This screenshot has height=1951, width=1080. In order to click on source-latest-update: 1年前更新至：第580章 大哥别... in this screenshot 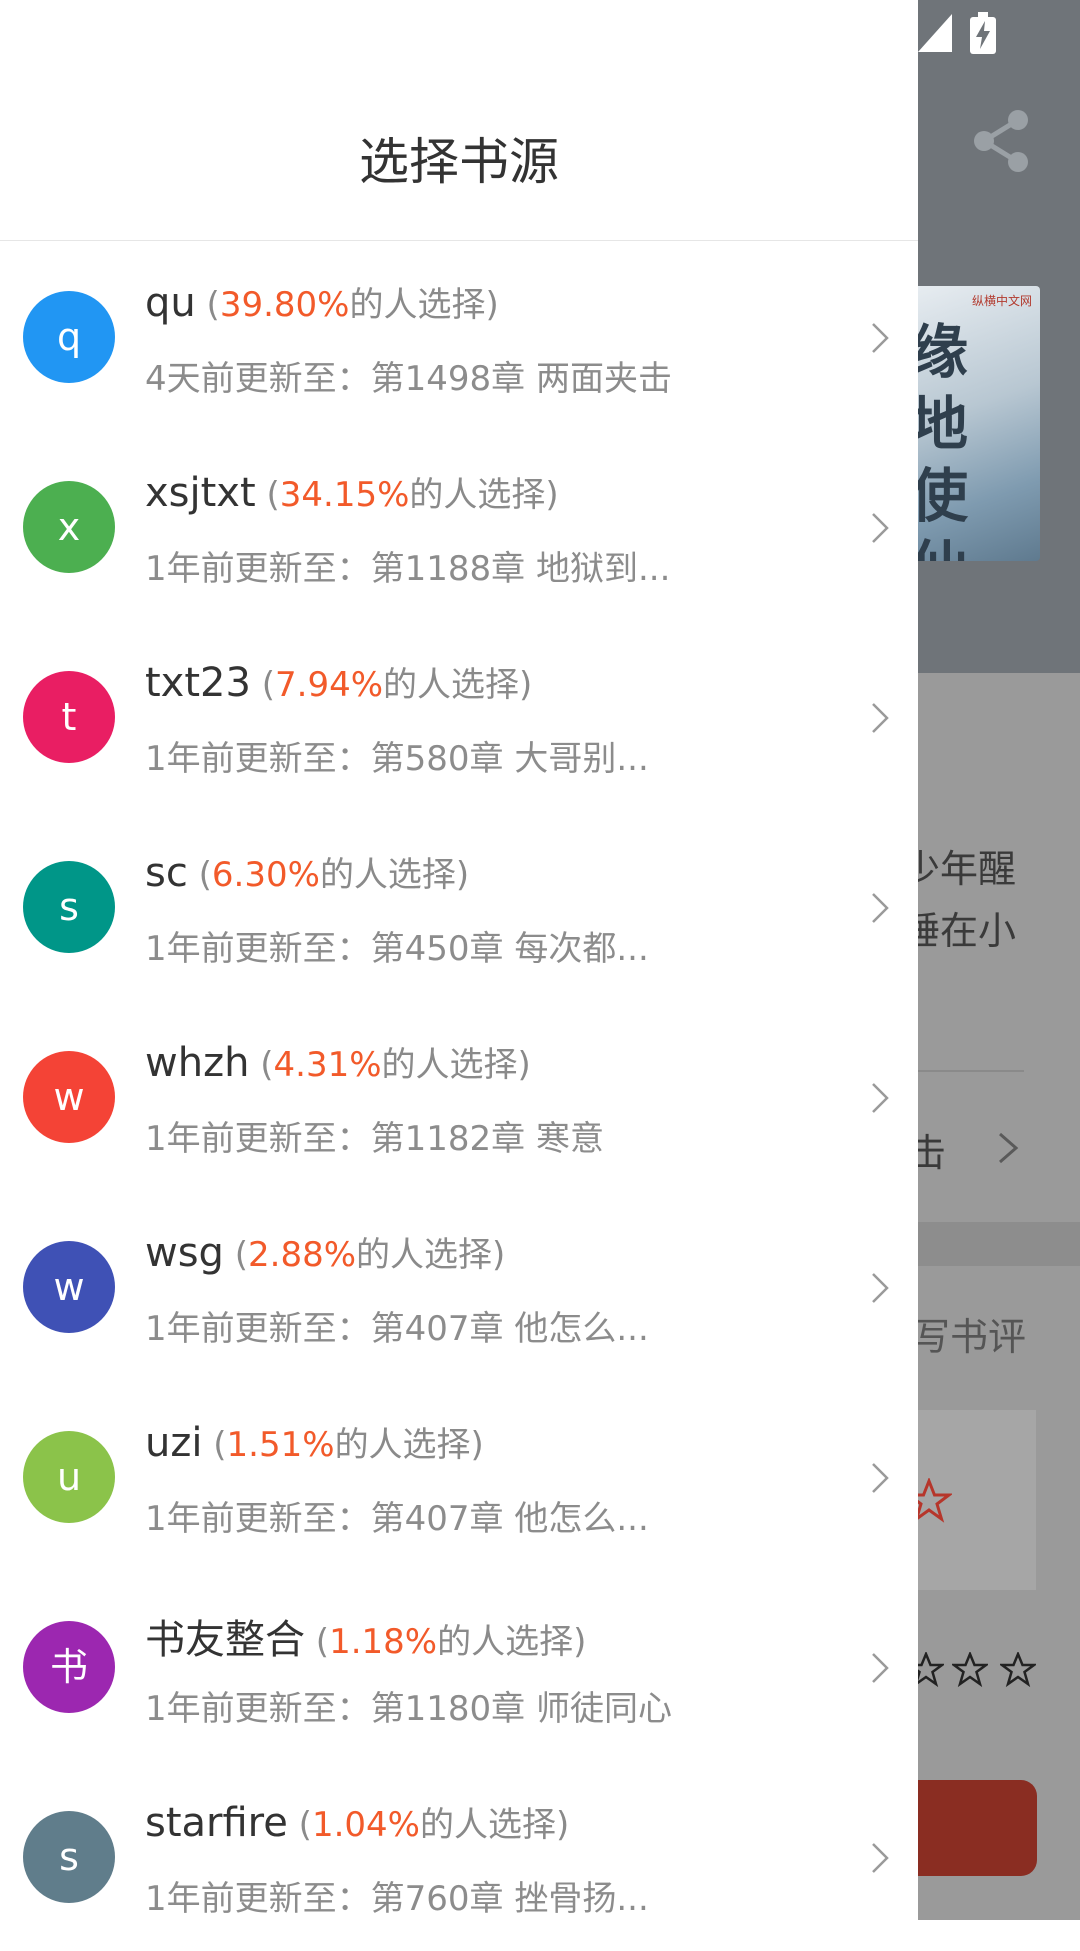, I will do `click(397, 759)`.